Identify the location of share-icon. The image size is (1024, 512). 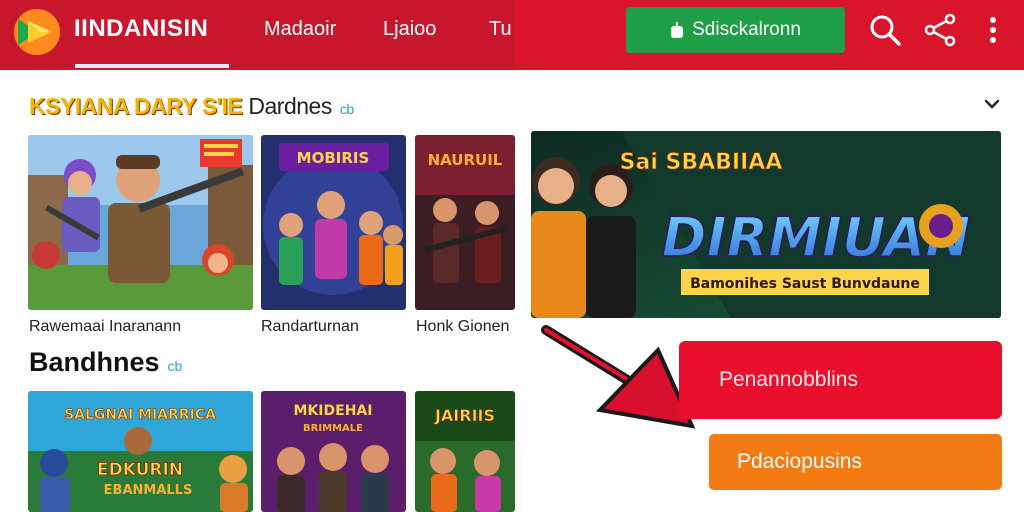
(940, 30).